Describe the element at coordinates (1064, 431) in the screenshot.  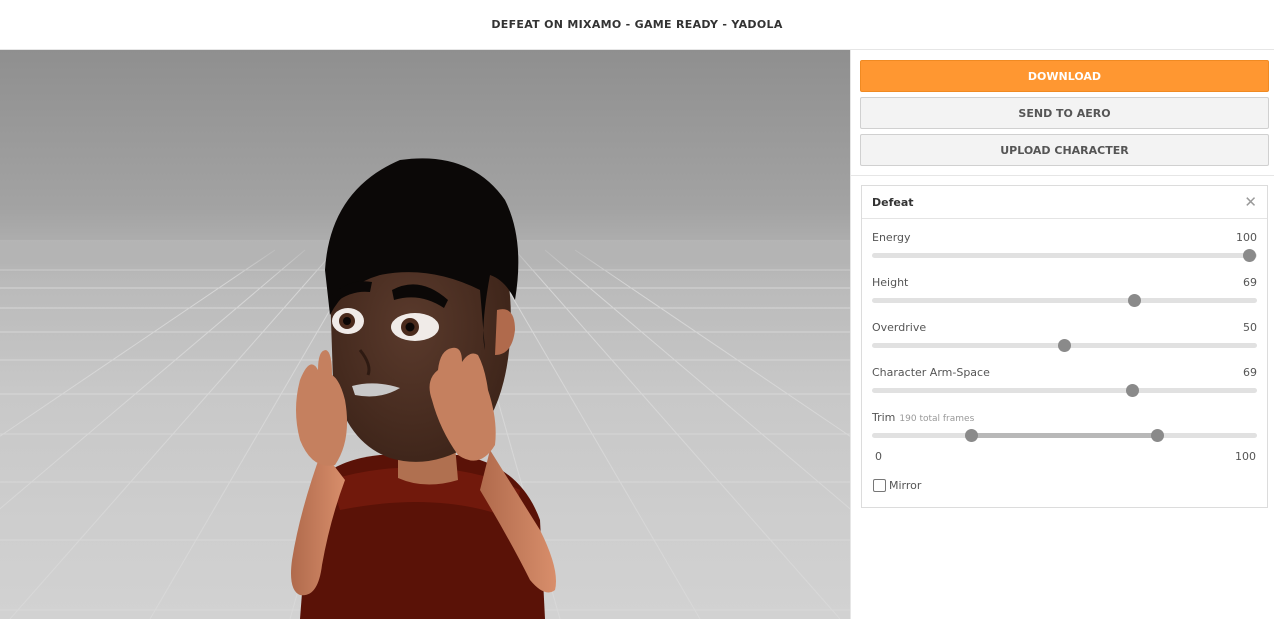
I see `param-trim: Trim 190 total frames` at that location.